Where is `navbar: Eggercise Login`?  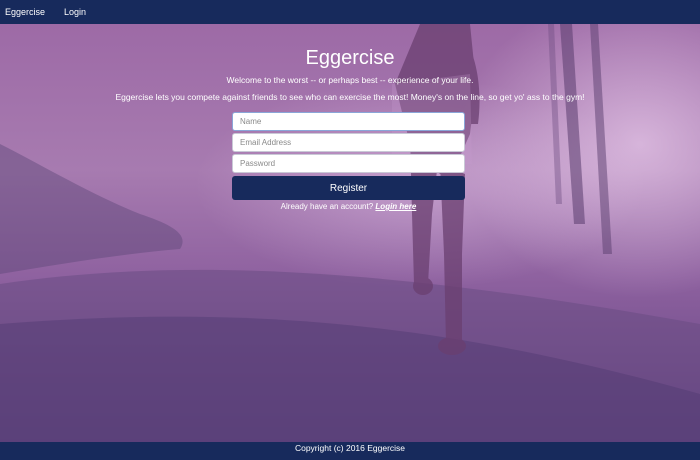
navbar: Eggercise Login is located at coordinates (350, 12).